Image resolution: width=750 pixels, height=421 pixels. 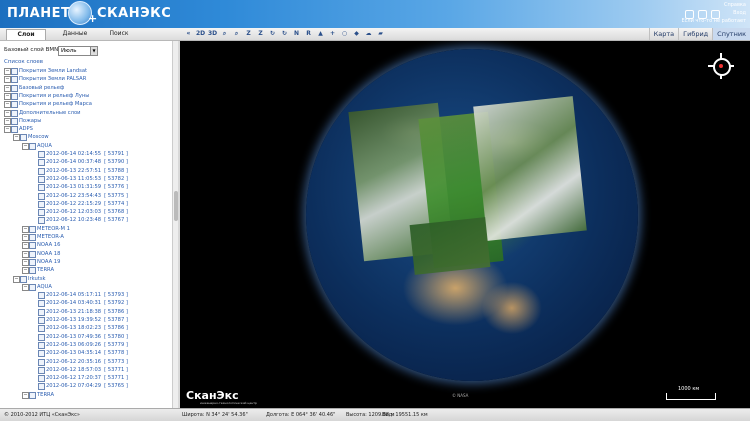 What do you see at coordinates (296, 33) in the screenshot?
I see `toolbar-button: N` at bounding box center [296, 33].